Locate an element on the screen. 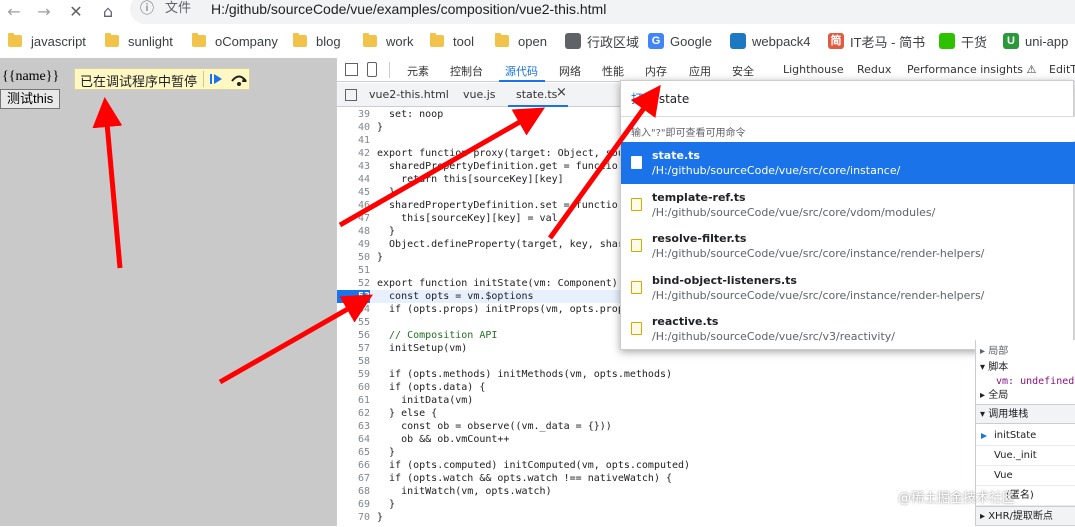 This screenshot has height=527, width=1075. line-number: 51 is located at coordinates (353, 270).